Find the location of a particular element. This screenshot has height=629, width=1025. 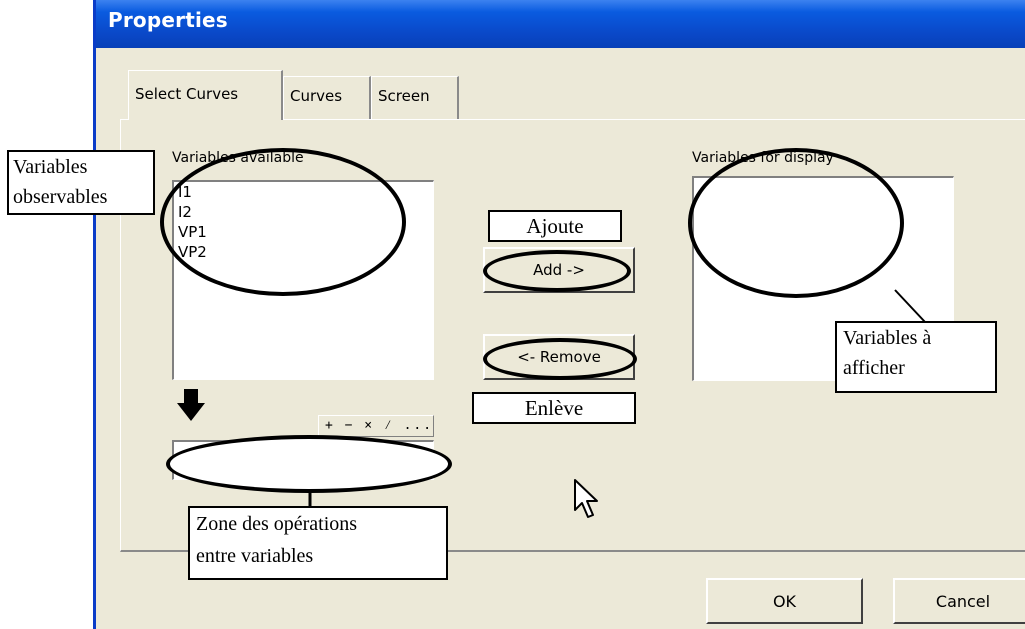

highlight-display-ellipse is located at coordinates (796, 223).